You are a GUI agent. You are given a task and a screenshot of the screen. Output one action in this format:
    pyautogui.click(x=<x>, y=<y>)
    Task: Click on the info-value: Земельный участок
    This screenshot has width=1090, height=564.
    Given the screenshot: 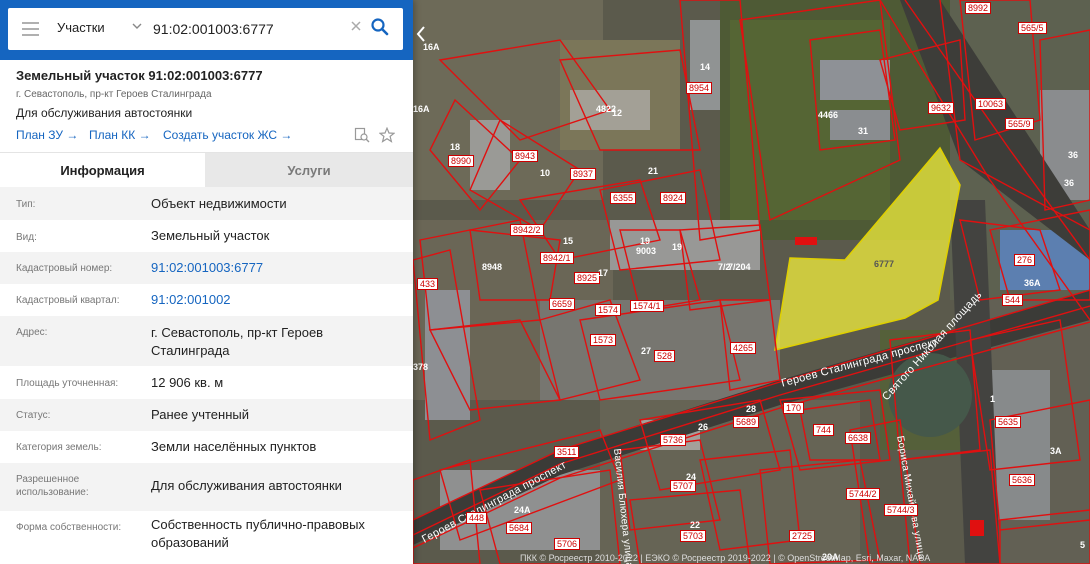 What is the action you would take?
    pyautogui.click(x=210, y=235)
    